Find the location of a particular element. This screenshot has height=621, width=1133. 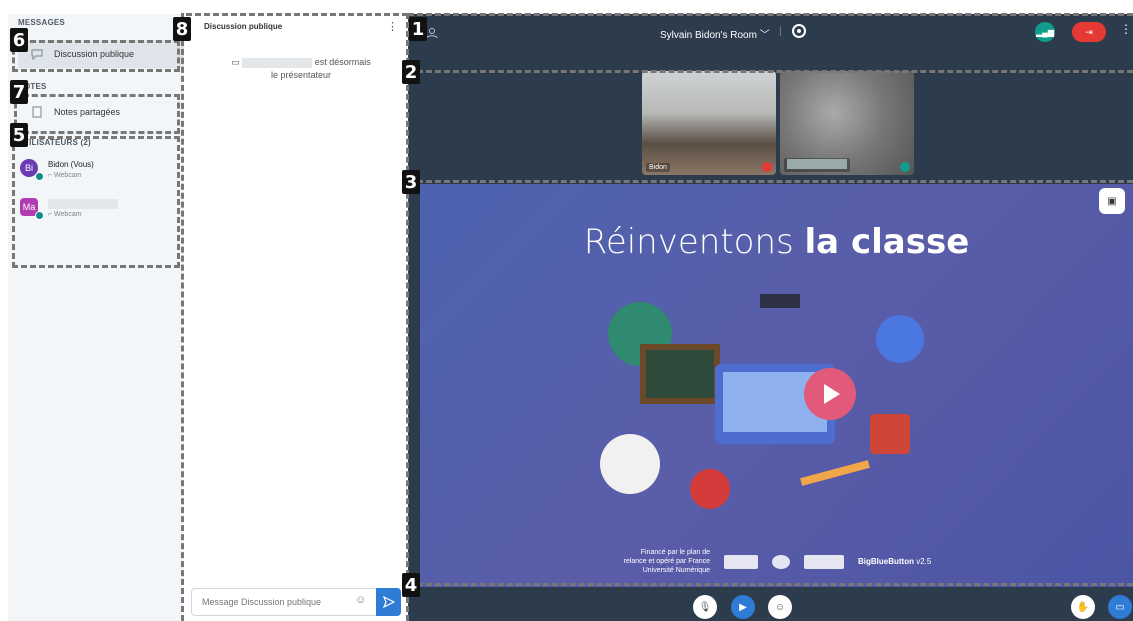

hand-icon: ✋ is located at coordinates (1083, 607).